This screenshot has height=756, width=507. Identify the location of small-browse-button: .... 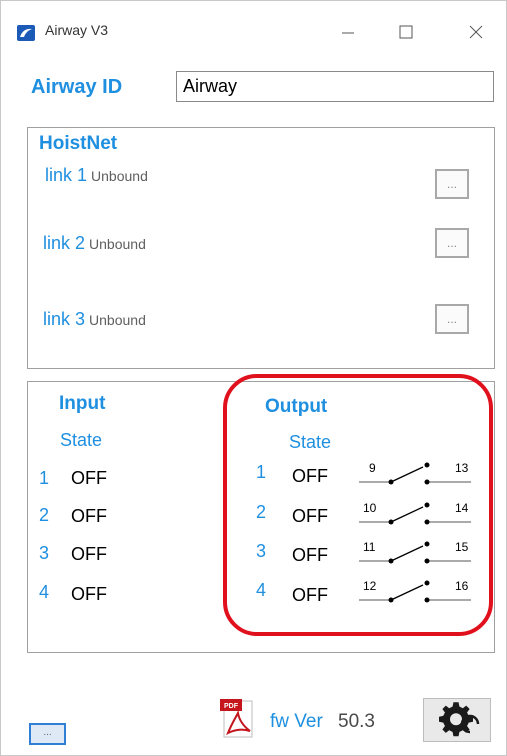
(47, 734).